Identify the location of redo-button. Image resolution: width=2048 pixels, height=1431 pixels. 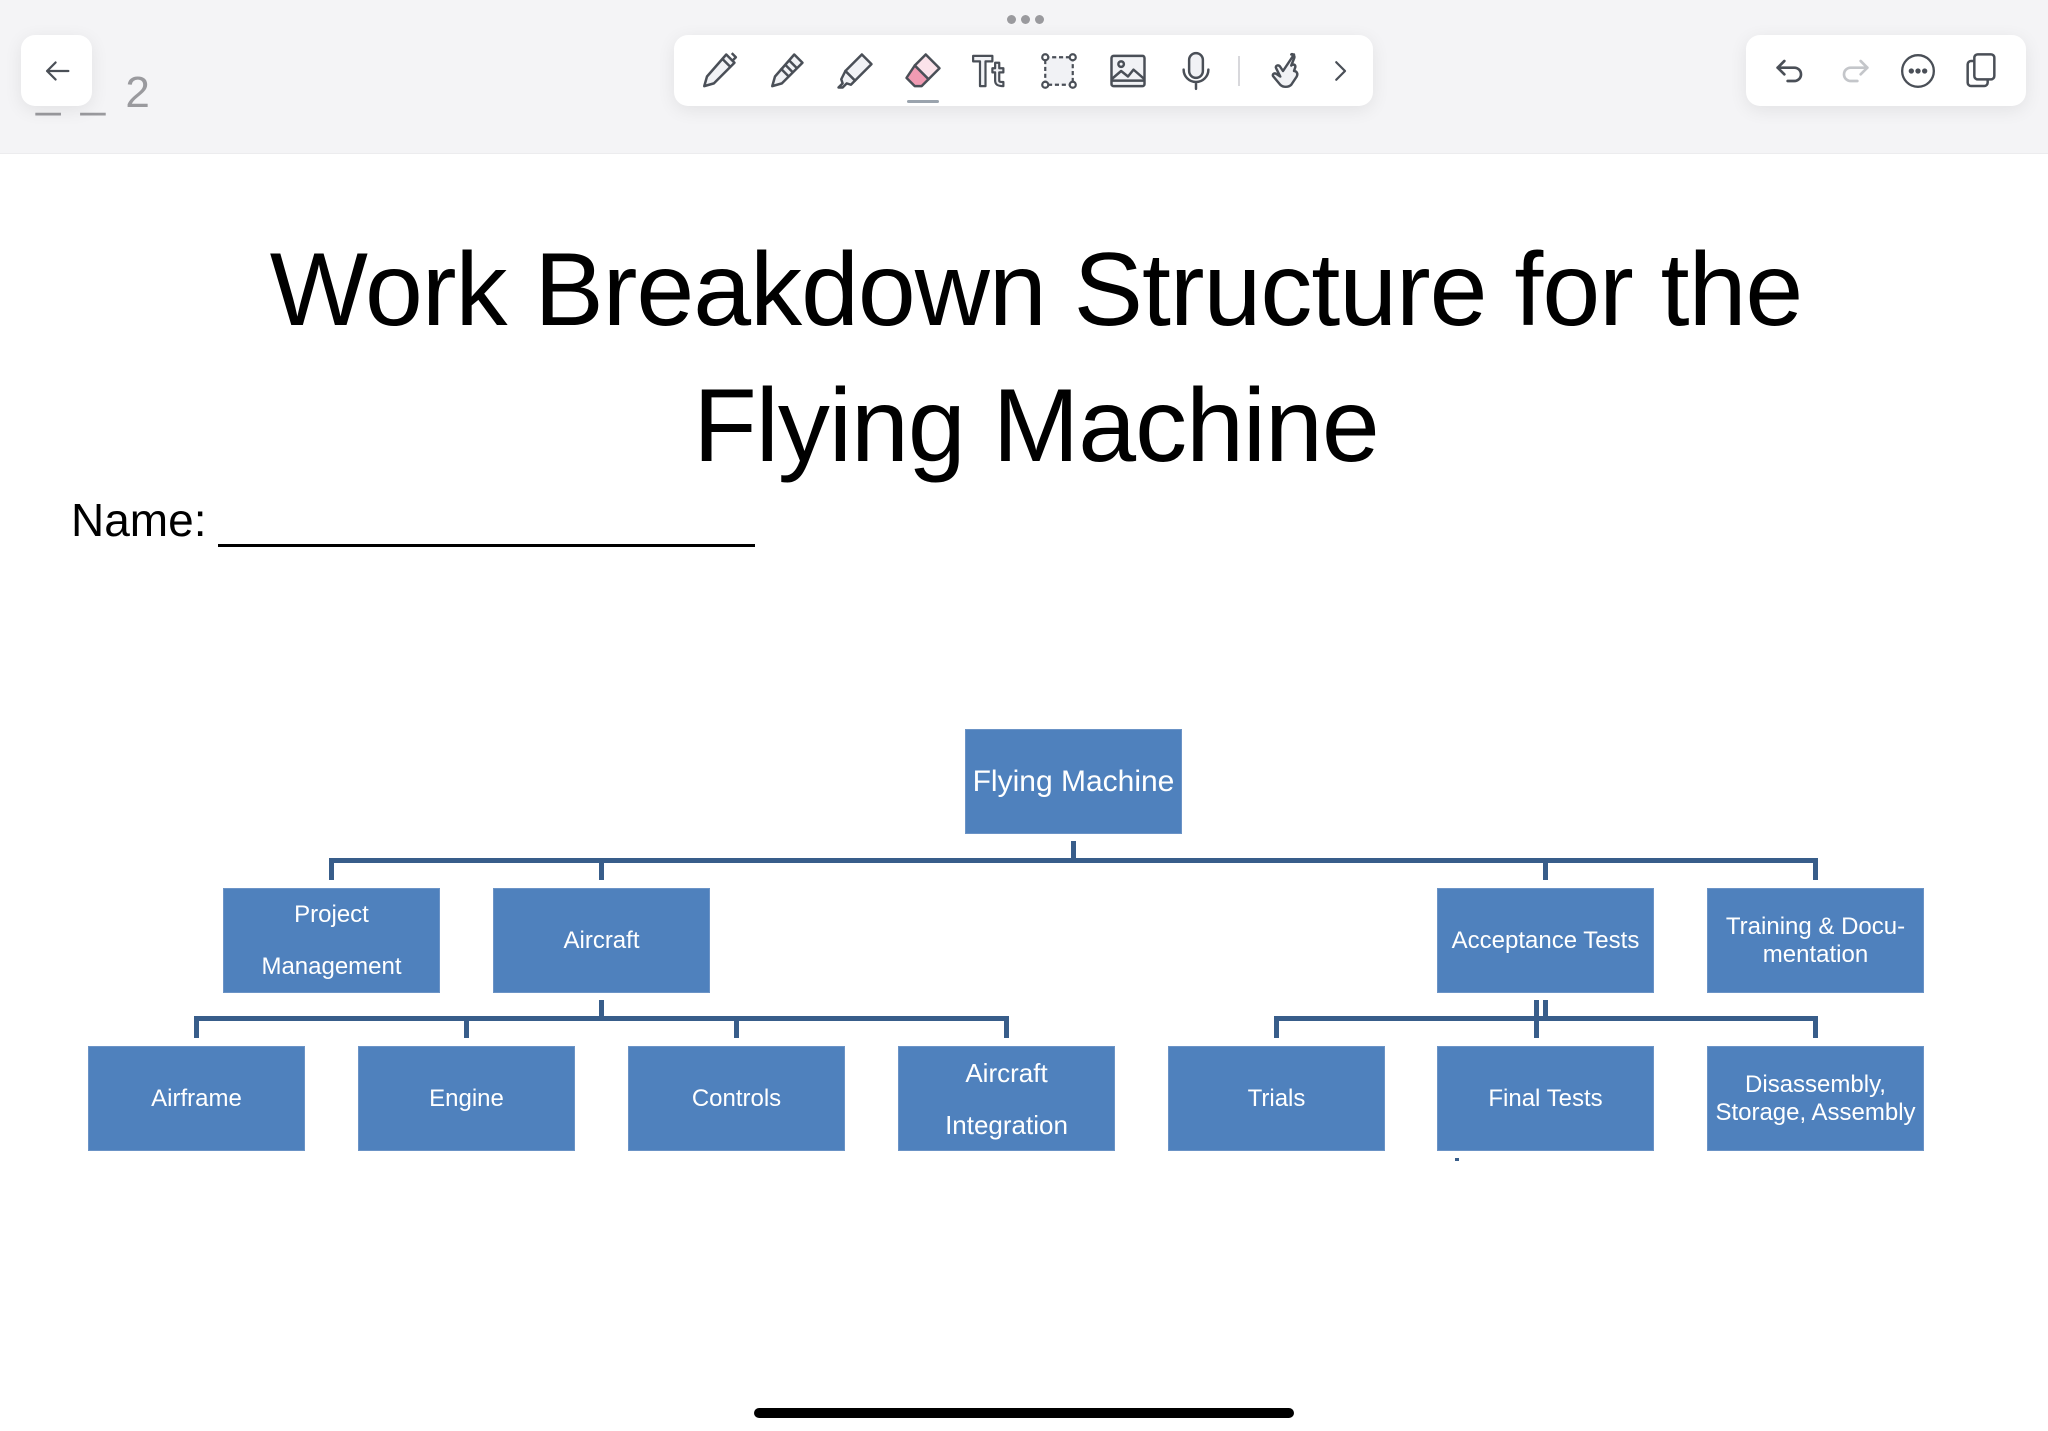
(1854, 71).